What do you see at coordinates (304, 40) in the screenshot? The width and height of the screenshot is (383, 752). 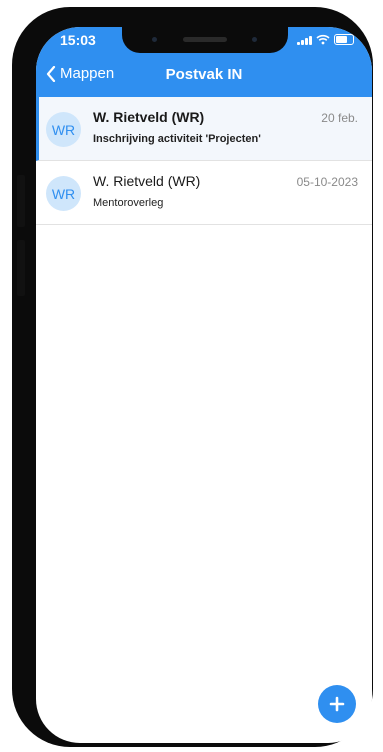 I see `signal-icon` at bounding box center [304, 40].